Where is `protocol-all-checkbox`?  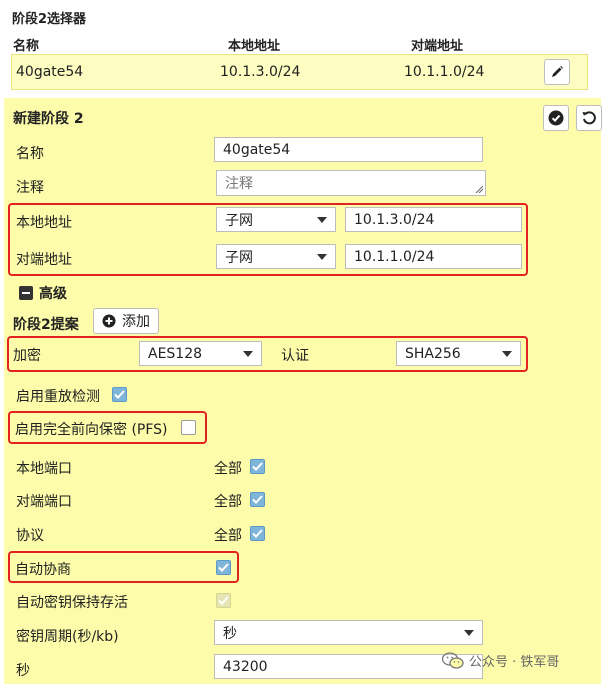 protocol-all-checkbox is located at coordinates (257, 533).